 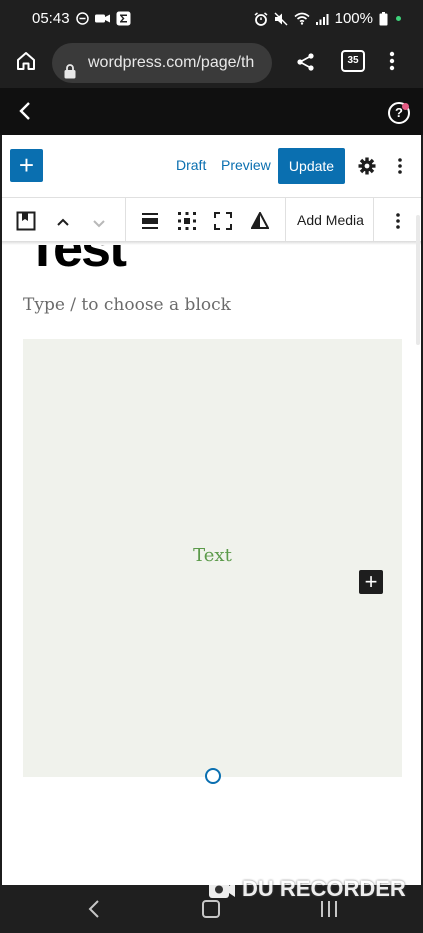 I want to click on block-toolbar: Add Media, so click(x=211, y=220).